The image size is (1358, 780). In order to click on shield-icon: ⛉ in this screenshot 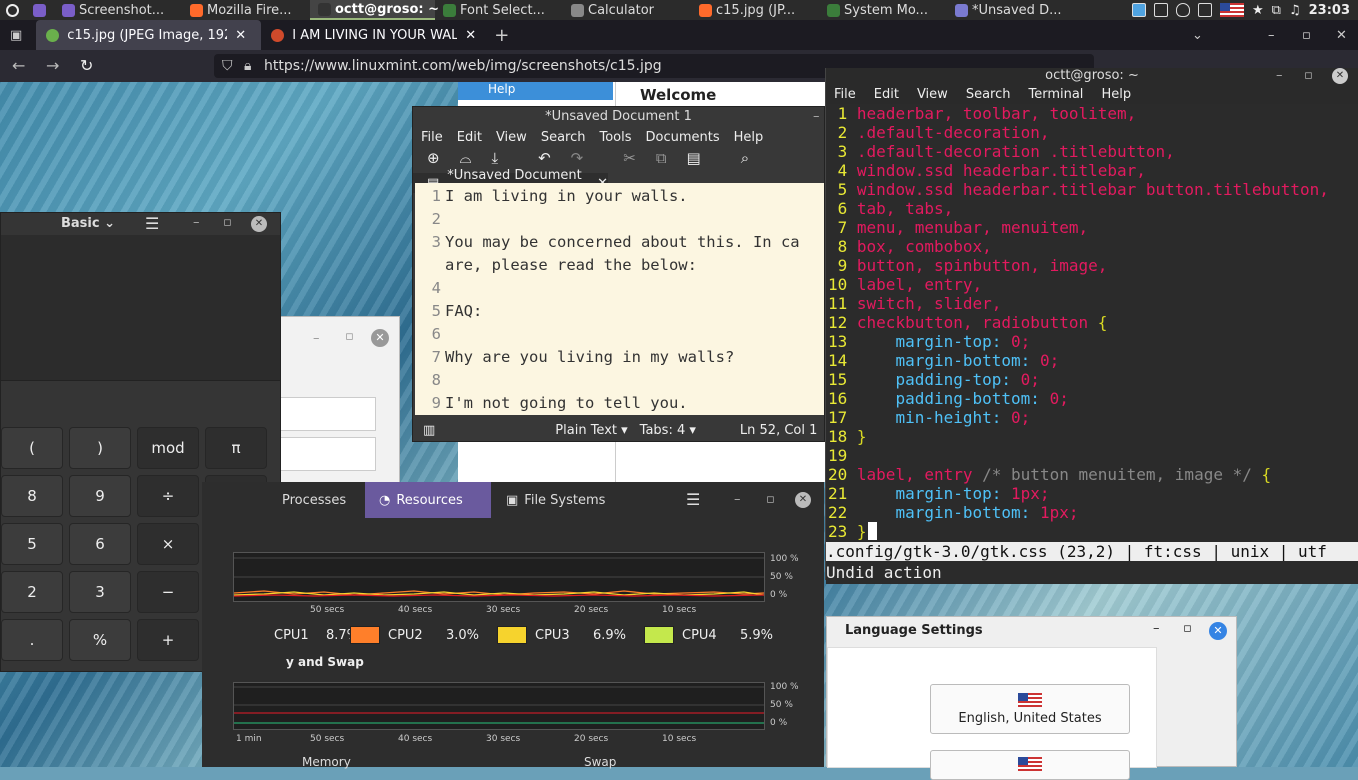, I will do `click(227, 66)`.